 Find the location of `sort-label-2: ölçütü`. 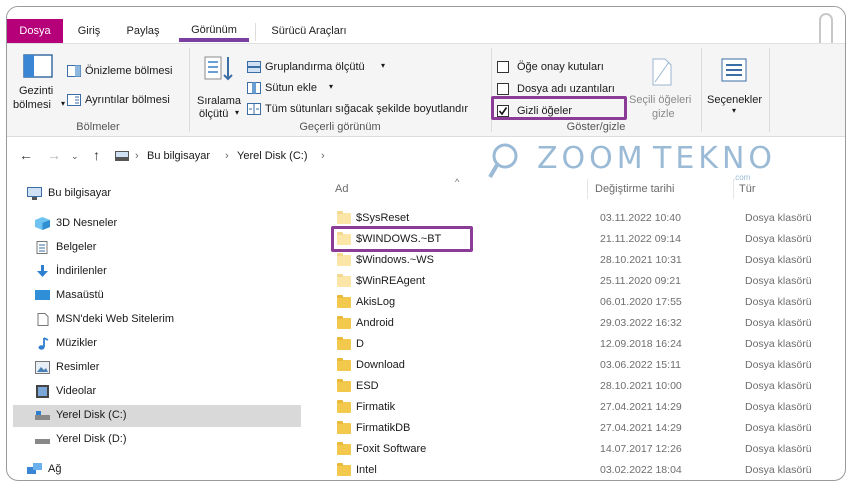

sort-label-2: ölçütü is located at coordinates (214, 114).